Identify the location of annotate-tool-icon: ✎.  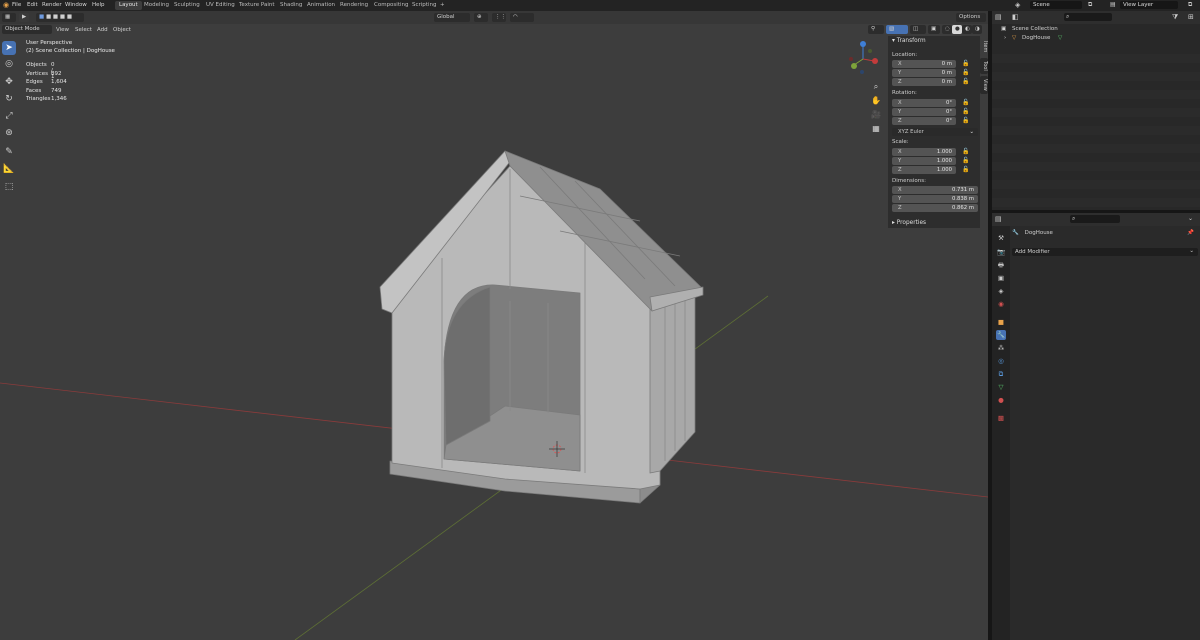
(9, 152).